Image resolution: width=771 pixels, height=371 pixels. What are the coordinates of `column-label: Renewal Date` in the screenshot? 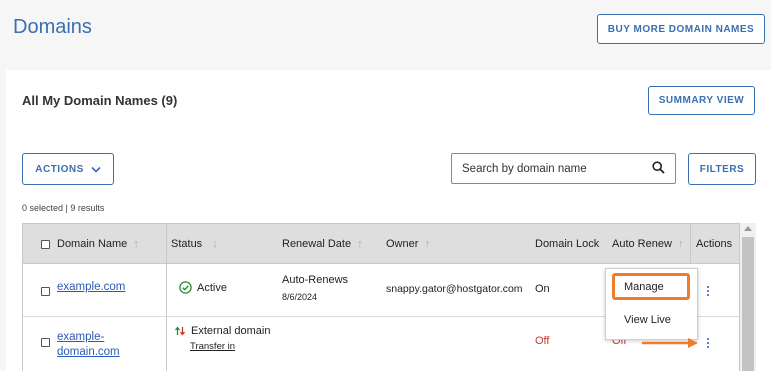 It's located at (317, 244).